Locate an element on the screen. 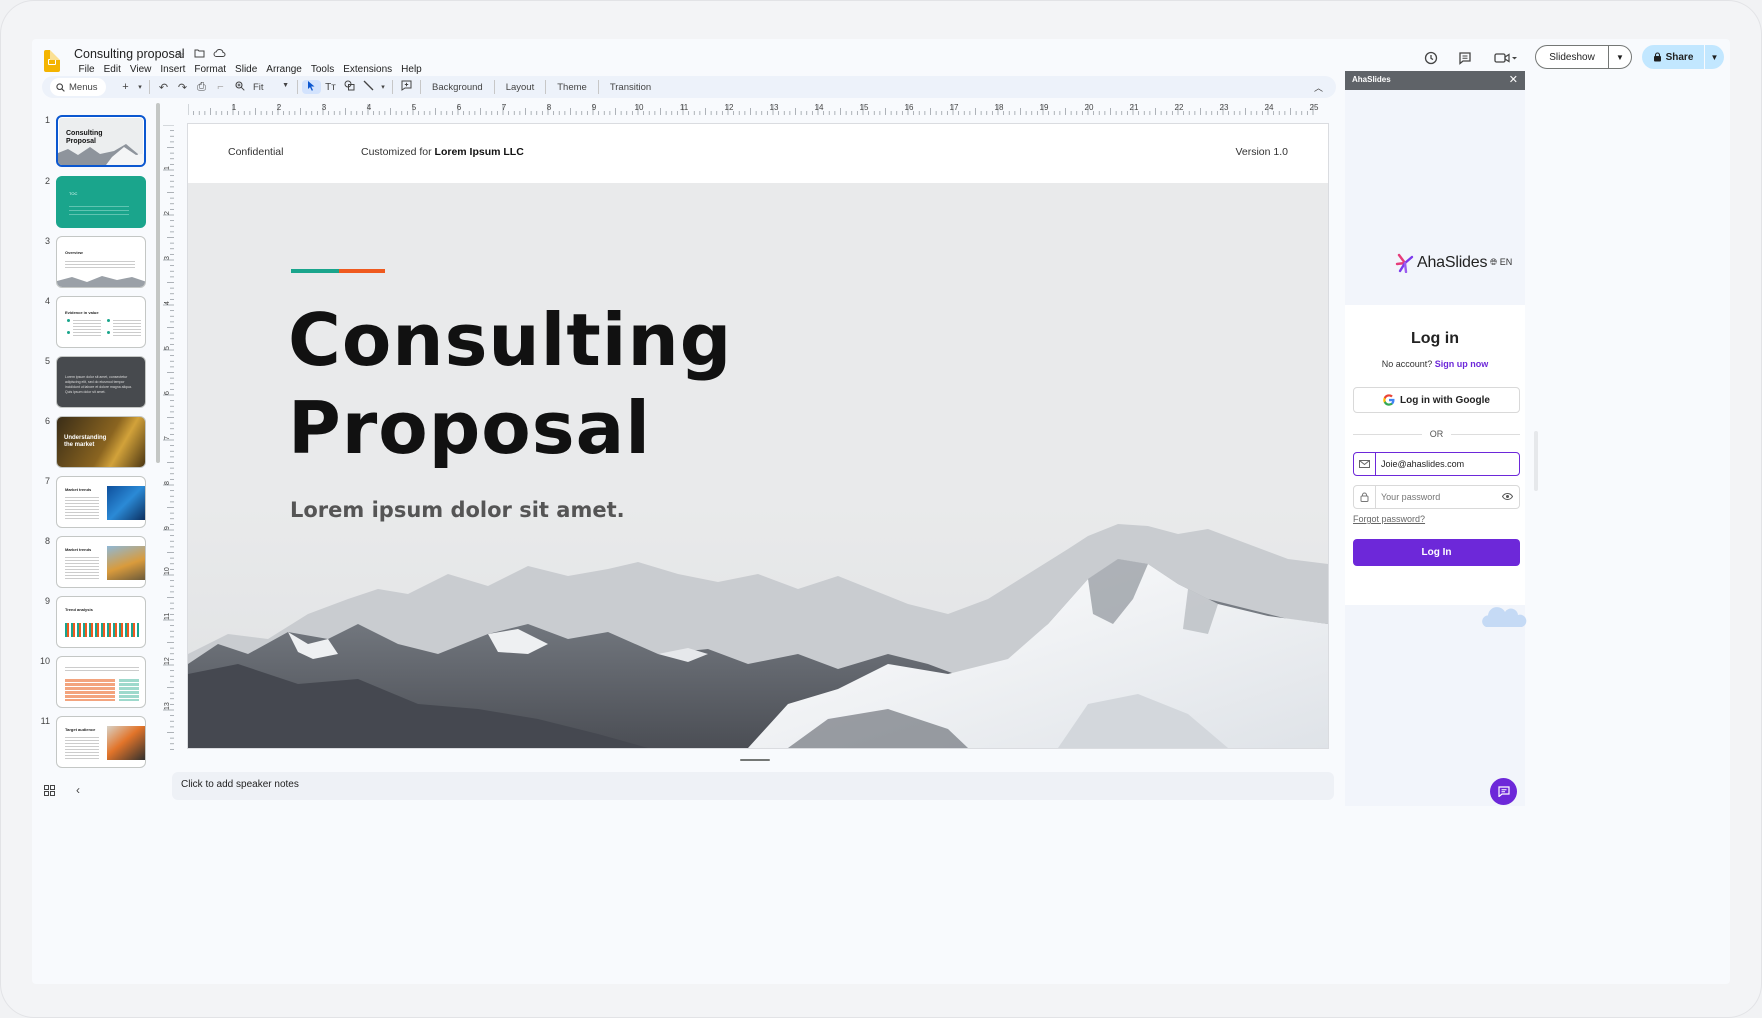 This screenshot has width=1762, height=1018. comments-icon is located at coordinates (1465, 58).